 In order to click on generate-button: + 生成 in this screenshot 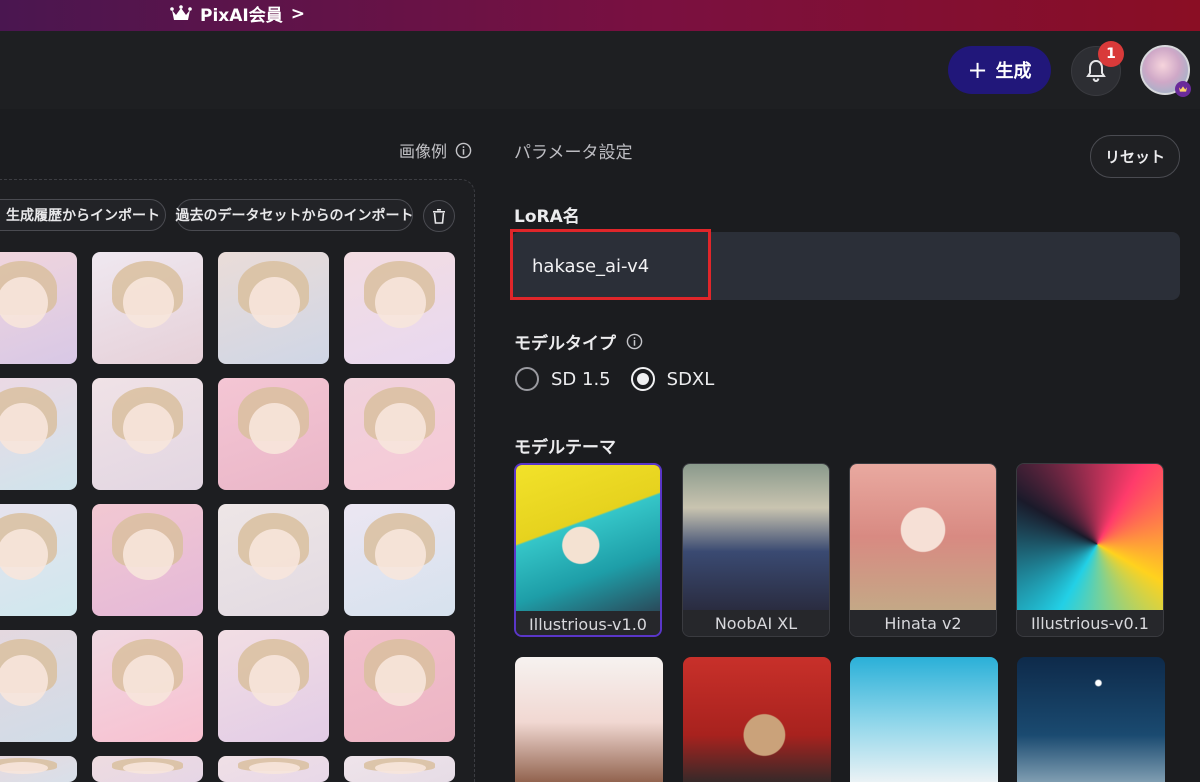, I will do `click(999, 70)`.